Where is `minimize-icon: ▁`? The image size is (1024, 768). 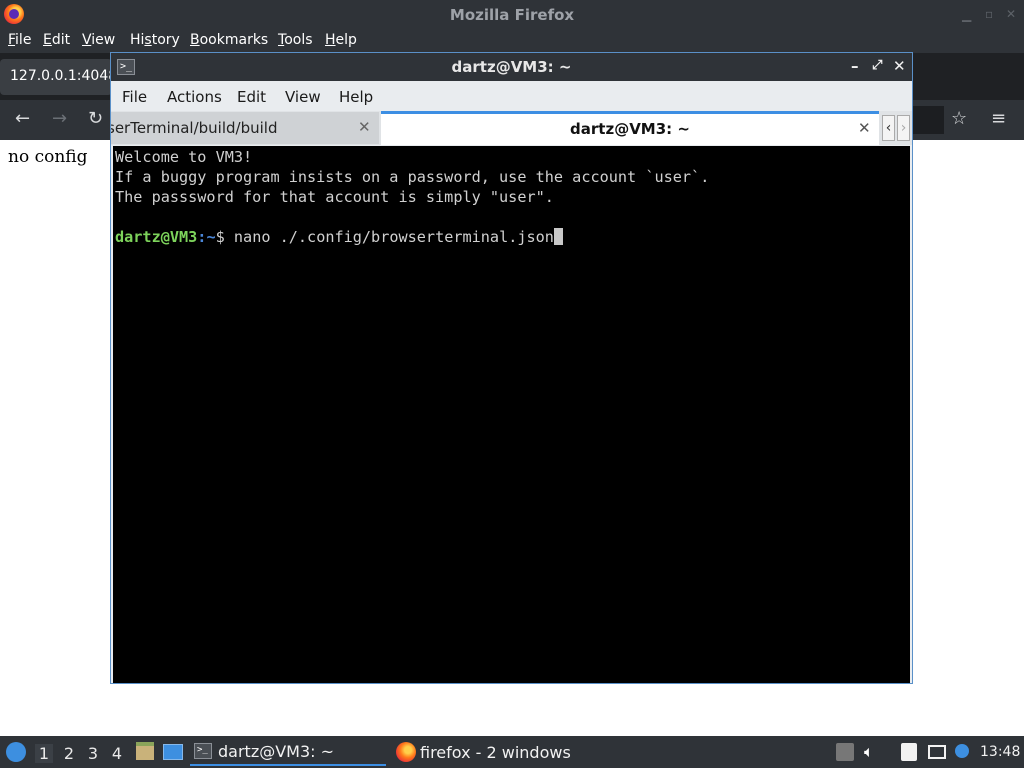 minimize-icon: ▁ is located at coordinates (966, 15).